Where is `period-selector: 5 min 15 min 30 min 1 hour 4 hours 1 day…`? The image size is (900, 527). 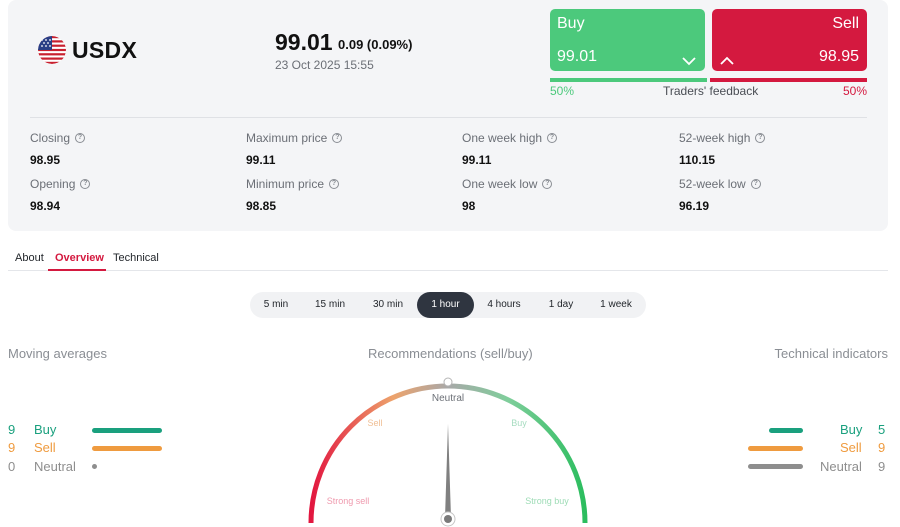 period-selector: 5 min 15 min 30 min 1 hour 4 hours 1 day… is located at coordinates (448, 305).